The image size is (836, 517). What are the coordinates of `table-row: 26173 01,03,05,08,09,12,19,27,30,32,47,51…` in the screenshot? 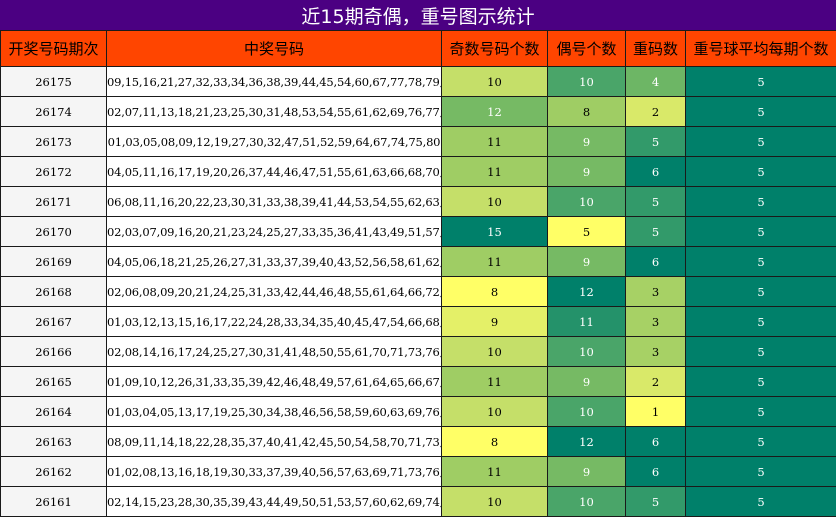 It's located at (418, 141).